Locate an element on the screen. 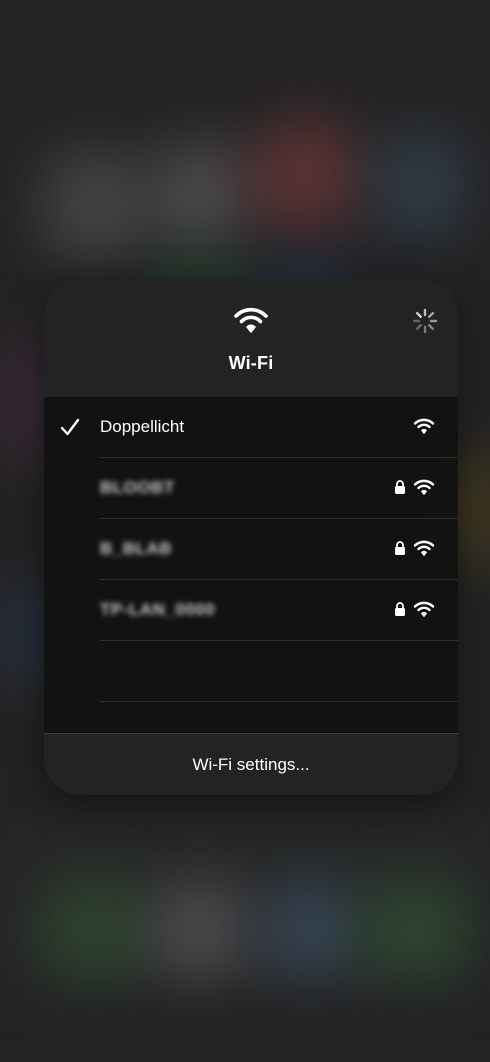  network-row-connected: Doppellicht is located at coordinates (251, 427).